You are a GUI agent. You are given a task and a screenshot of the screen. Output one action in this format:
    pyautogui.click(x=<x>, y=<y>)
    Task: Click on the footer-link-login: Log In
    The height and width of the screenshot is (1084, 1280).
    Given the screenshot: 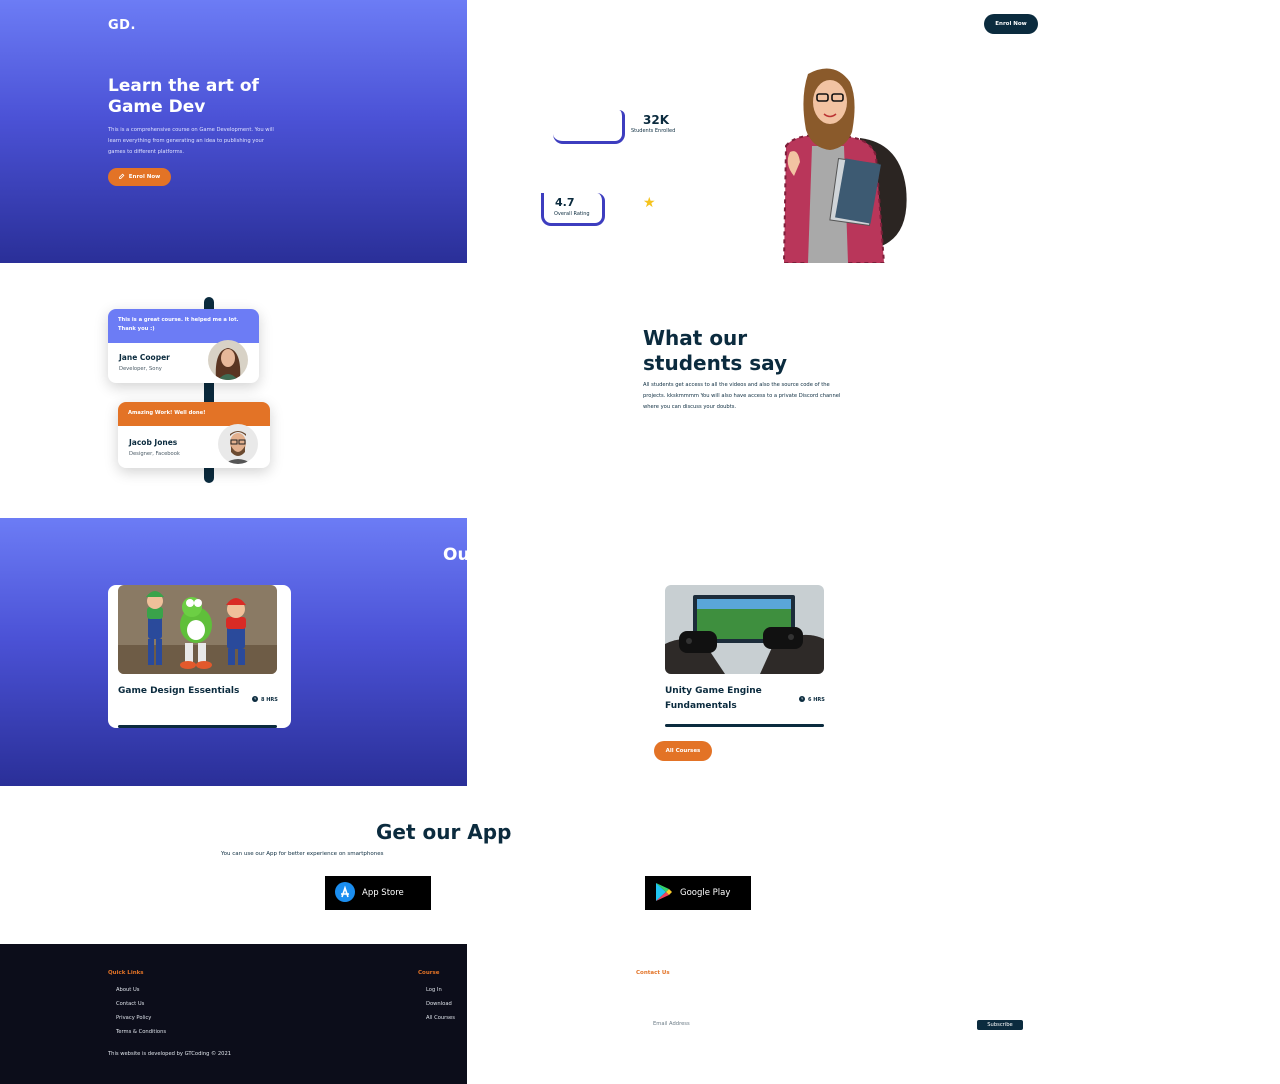 What is the action you would take?
    pyautogui.click(x=434, y=990)
    